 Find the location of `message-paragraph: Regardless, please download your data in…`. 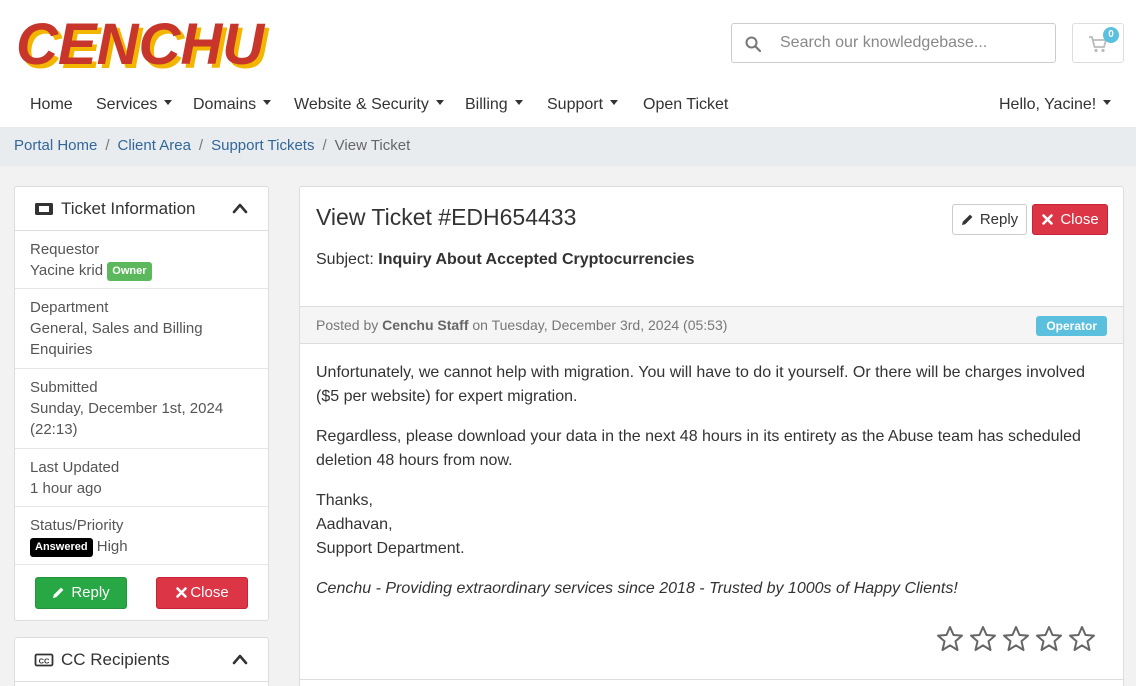

message-paragraph: Regardless, please download your data in… is located at coordinates (698, 448).